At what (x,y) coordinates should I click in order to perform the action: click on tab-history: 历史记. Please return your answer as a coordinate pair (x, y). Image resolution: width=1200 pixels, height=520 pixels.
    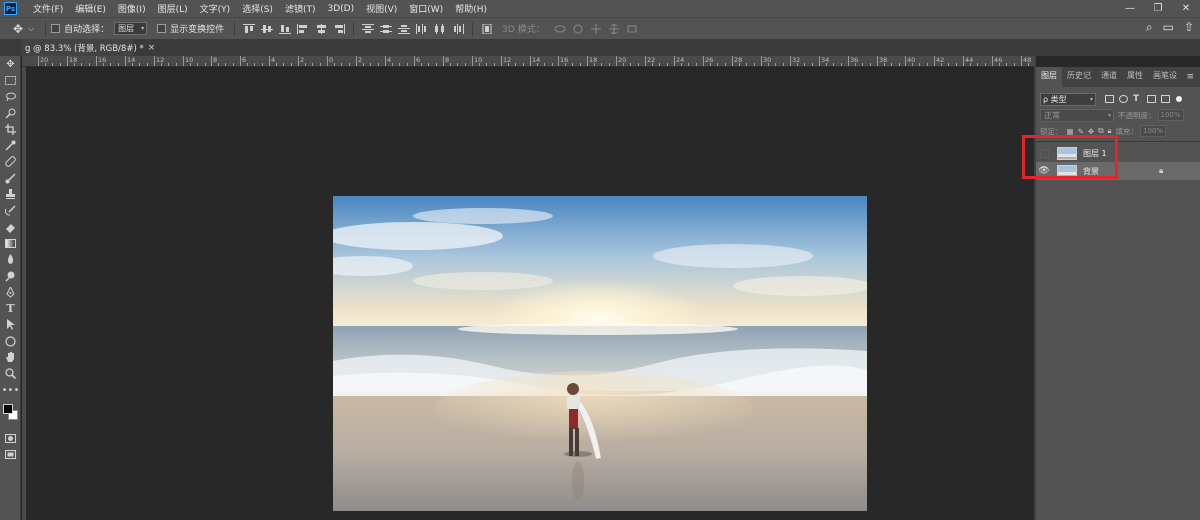
    Looking at the image, I should click on (1079, 77).